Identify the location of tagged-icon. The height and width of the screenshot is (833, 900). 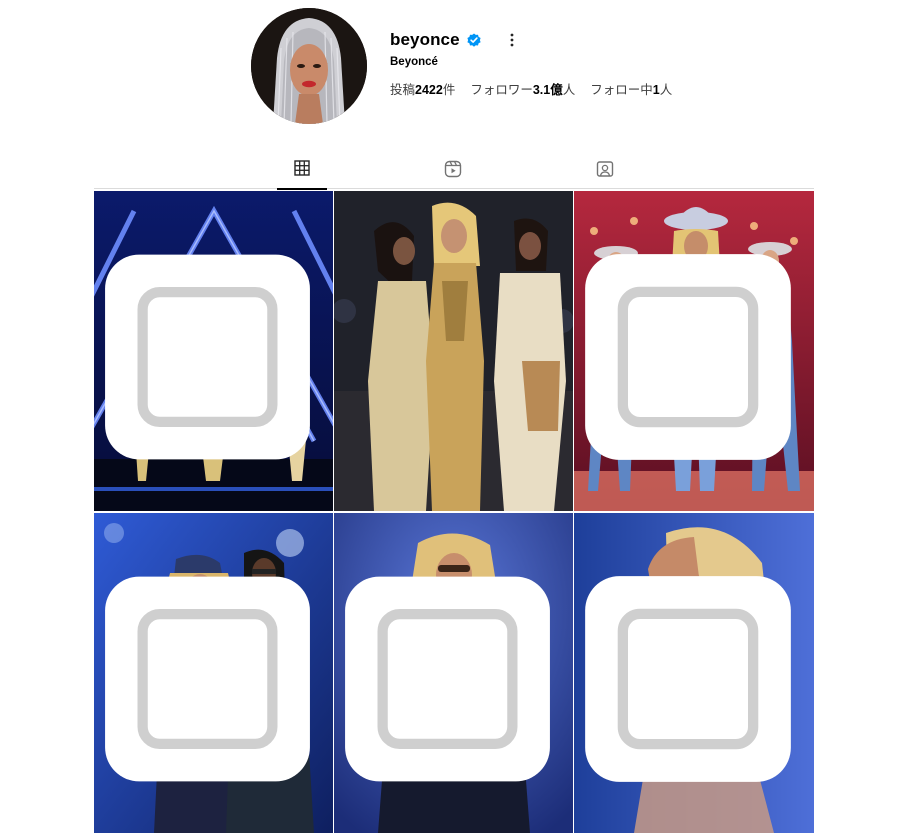
(605, 169).